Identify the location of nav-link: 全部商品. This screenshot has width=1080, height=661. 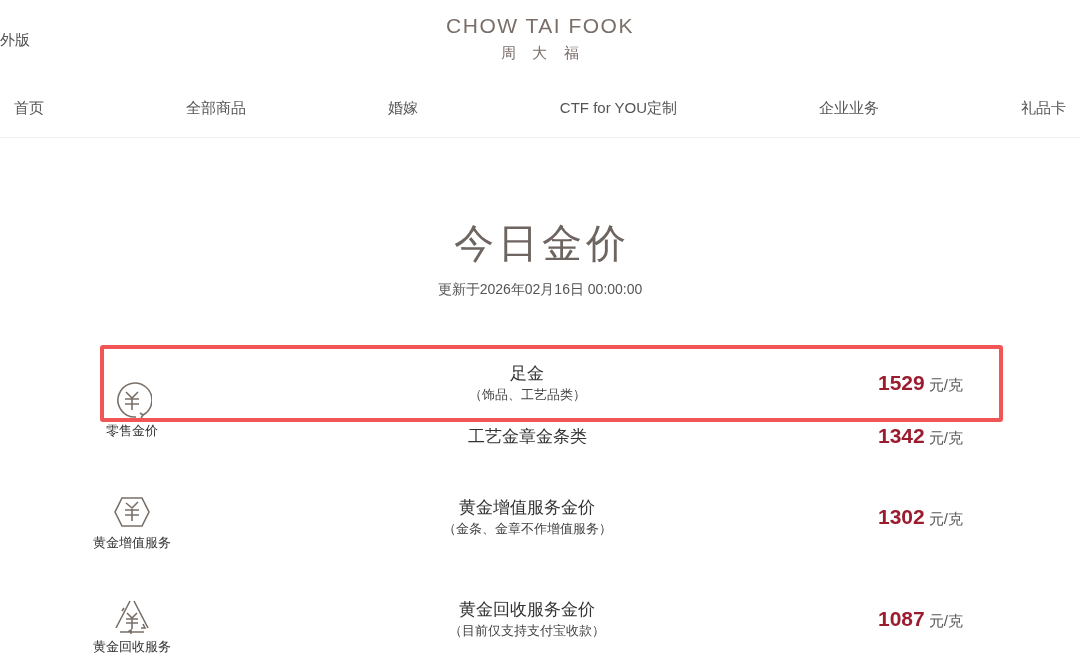
(215, 108).